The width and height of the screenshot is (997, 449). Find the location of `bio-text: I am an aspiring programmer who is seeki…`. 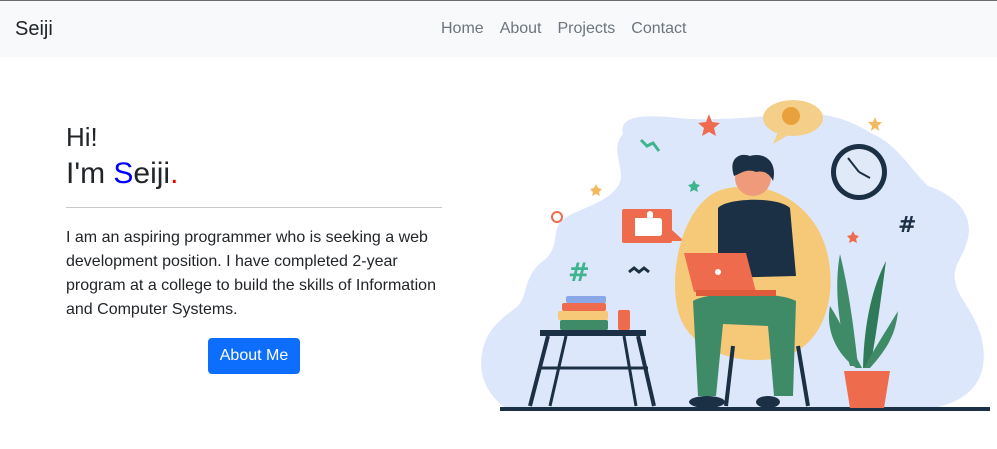

bio-text: I am an aspiring programmer who is seeki… is located at coordinates (251, 273).